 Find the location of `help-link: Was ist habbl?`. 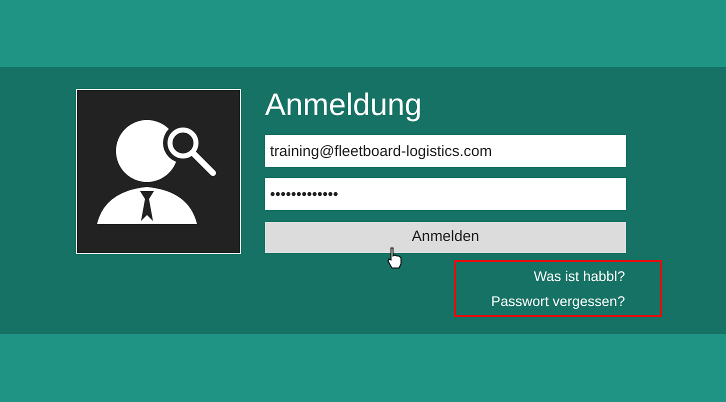

help-link: Was ist habbl? is located at coordinates (579, 276).